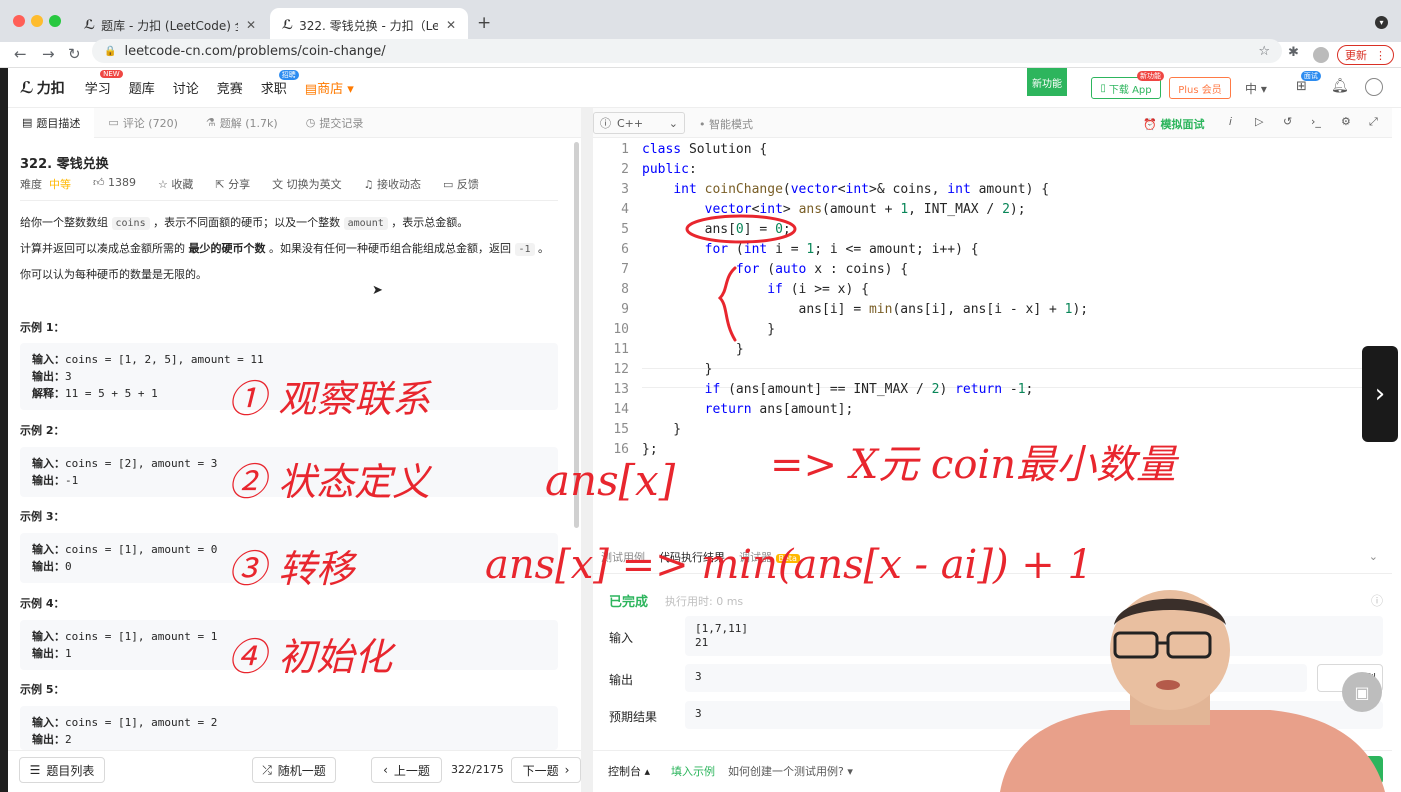 Image resolution: width=1401 pixels, height=792 pixels. Describe the element at coordinates (130, 223) in the screenshot. I see `inline-code: coins` at that location.